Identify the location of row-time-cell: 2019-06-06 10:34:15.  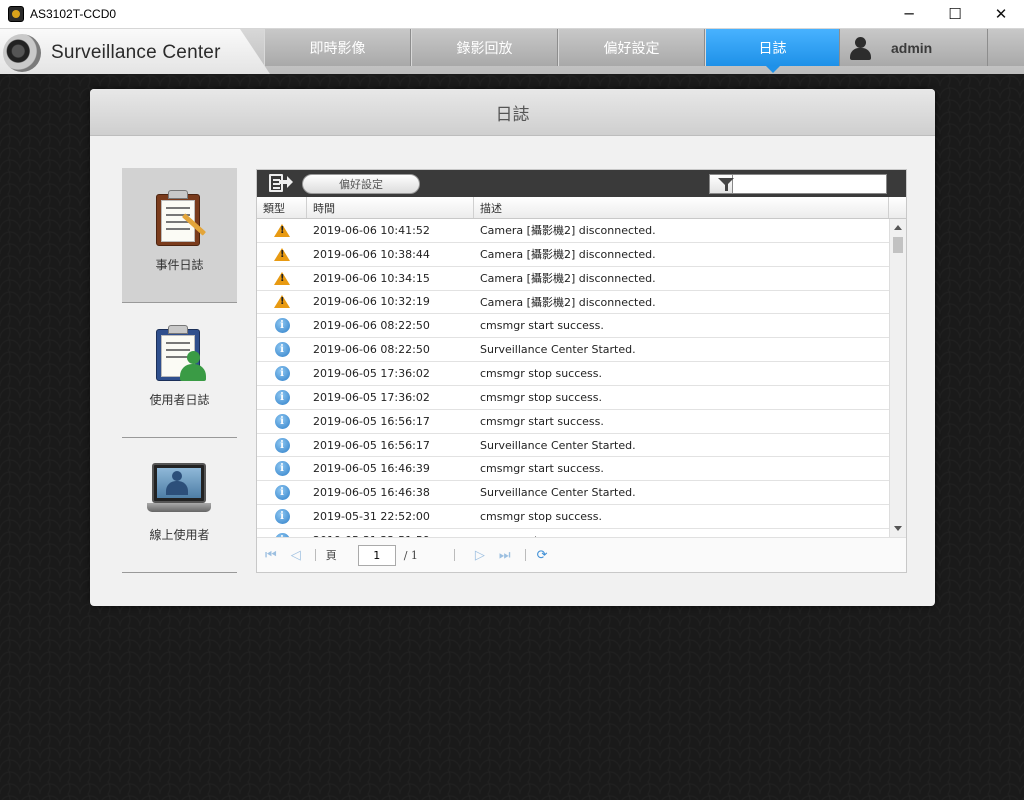
(371, 278).